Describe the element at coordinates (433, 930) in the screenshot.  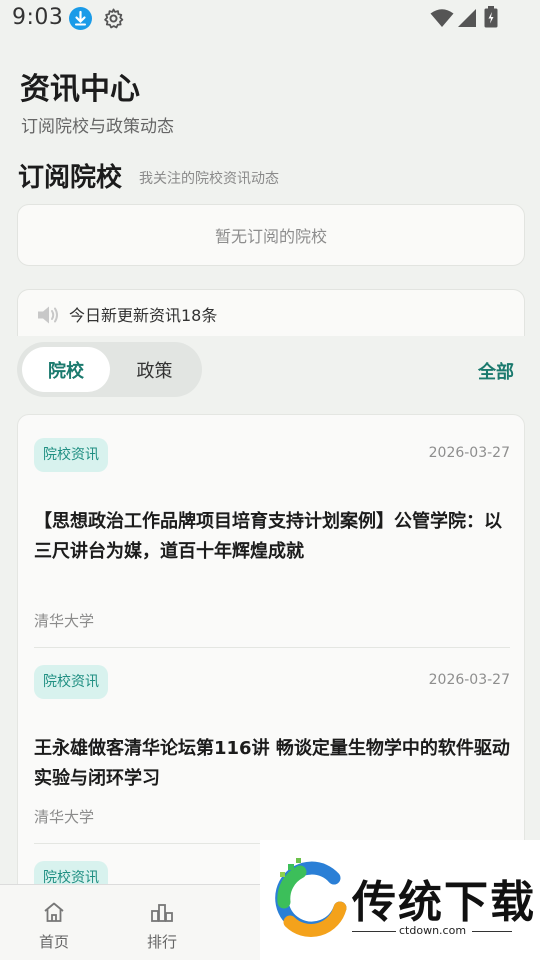
I see `watermark-url: ctdown.com` at that location.